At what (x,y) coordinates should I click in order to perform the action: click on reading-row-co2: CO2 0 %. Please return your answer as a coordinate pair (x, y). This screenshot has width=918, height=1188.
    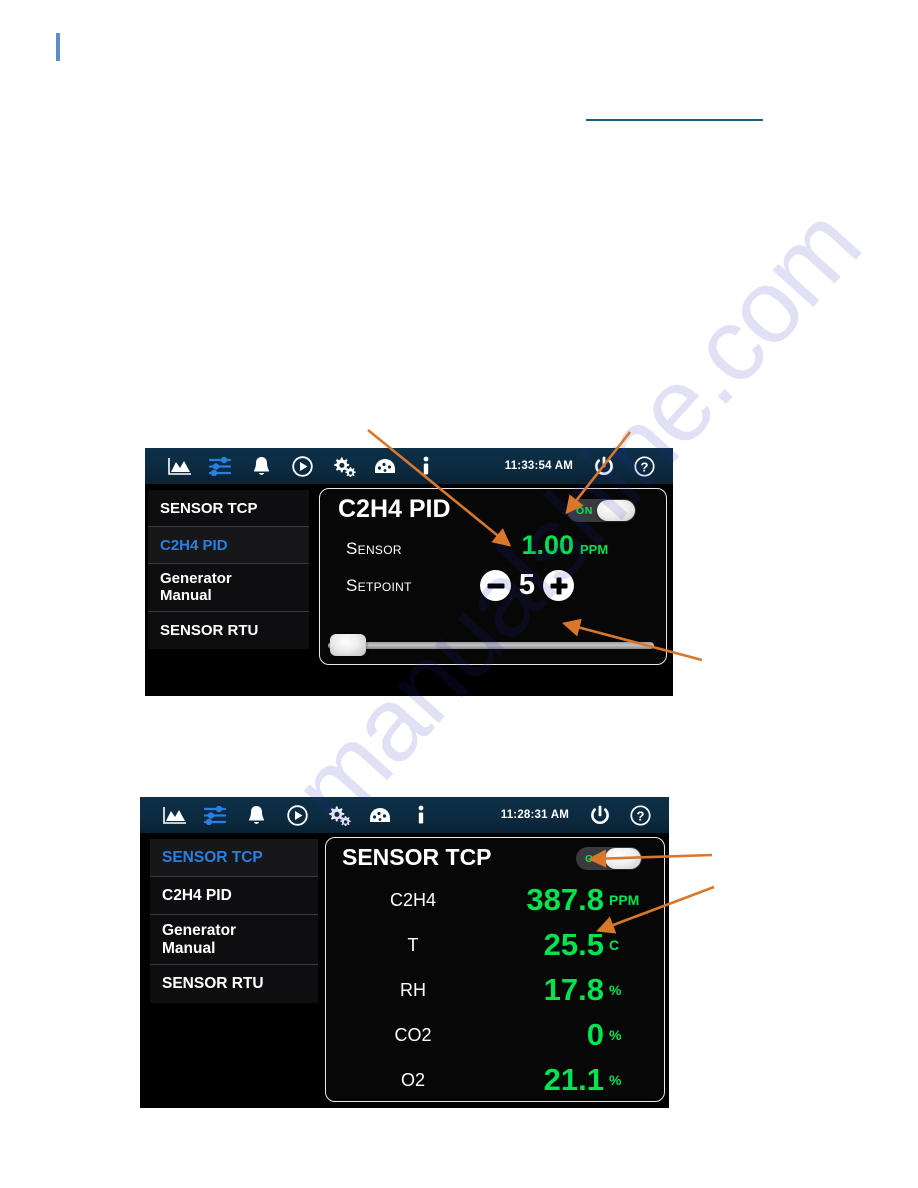
    Looking at the image, I should click on (496, 1035).